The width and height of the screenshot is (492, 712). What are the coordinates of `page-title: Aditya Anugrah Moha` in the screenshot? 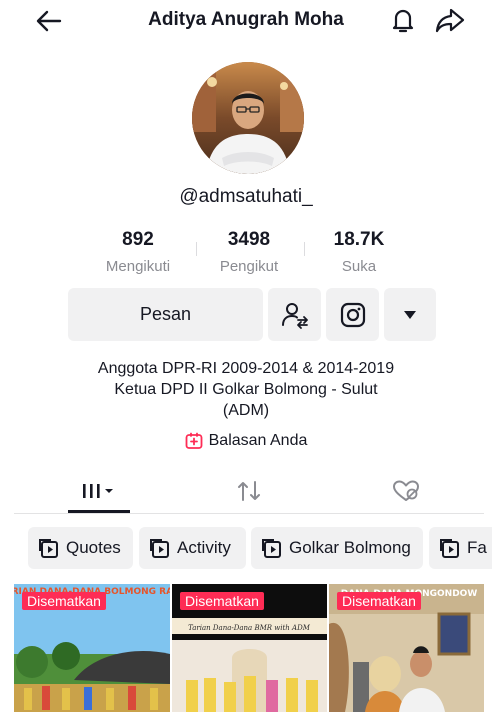 It's located at (246, 19).